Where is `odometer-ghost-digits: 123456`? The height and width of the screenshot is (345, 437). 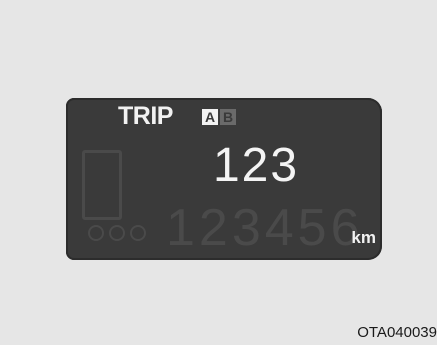
odometer-ghost-digits: 123456 is located at coordinates (265, 228).